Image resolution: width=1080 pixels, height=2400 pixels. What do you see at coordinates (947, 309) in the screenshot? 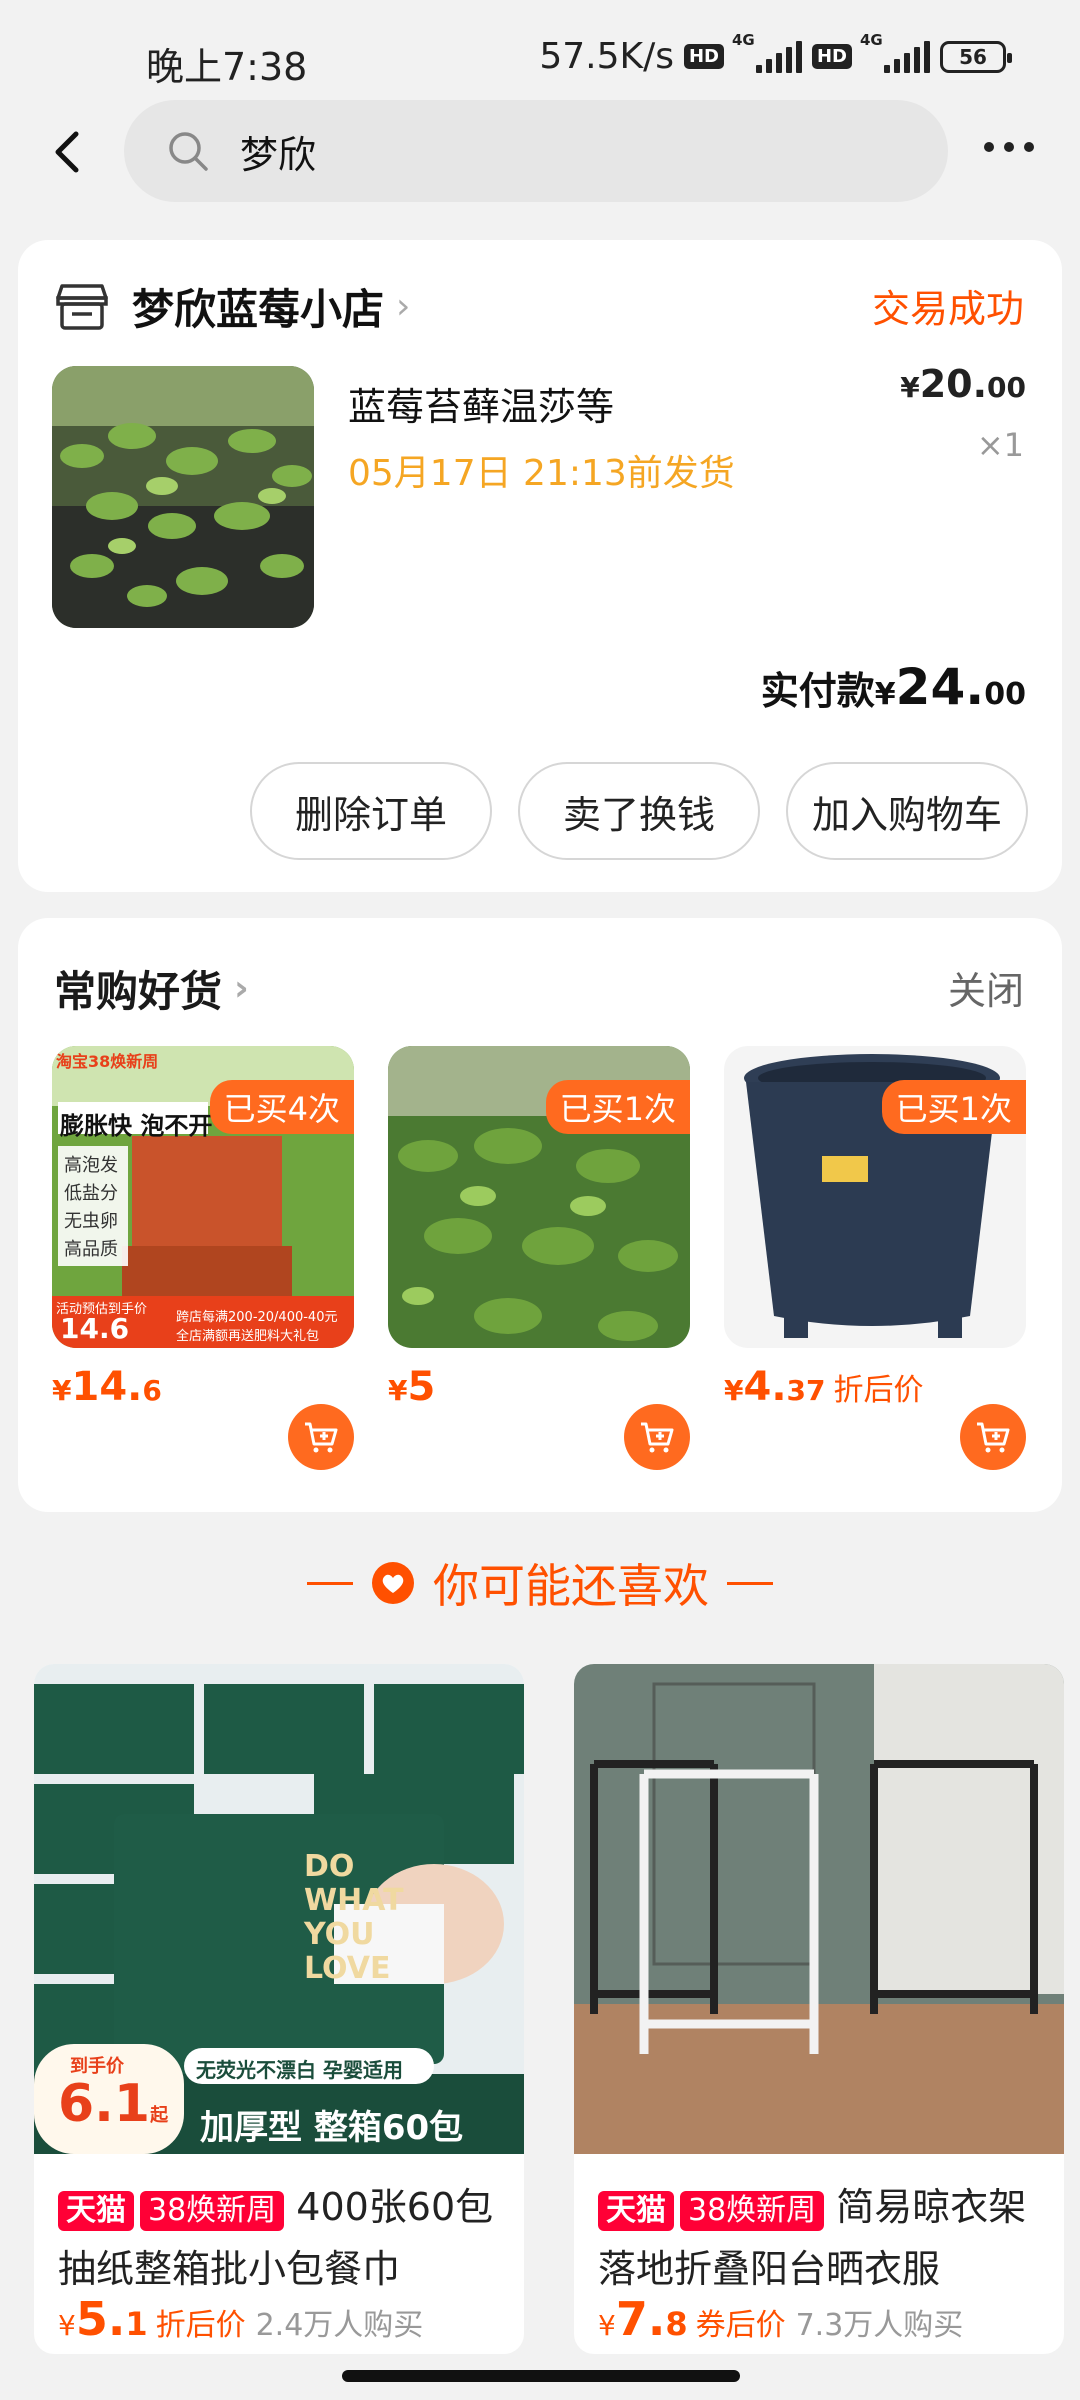
I see `order-status: 交易成功` at bounding box center [947, 309].